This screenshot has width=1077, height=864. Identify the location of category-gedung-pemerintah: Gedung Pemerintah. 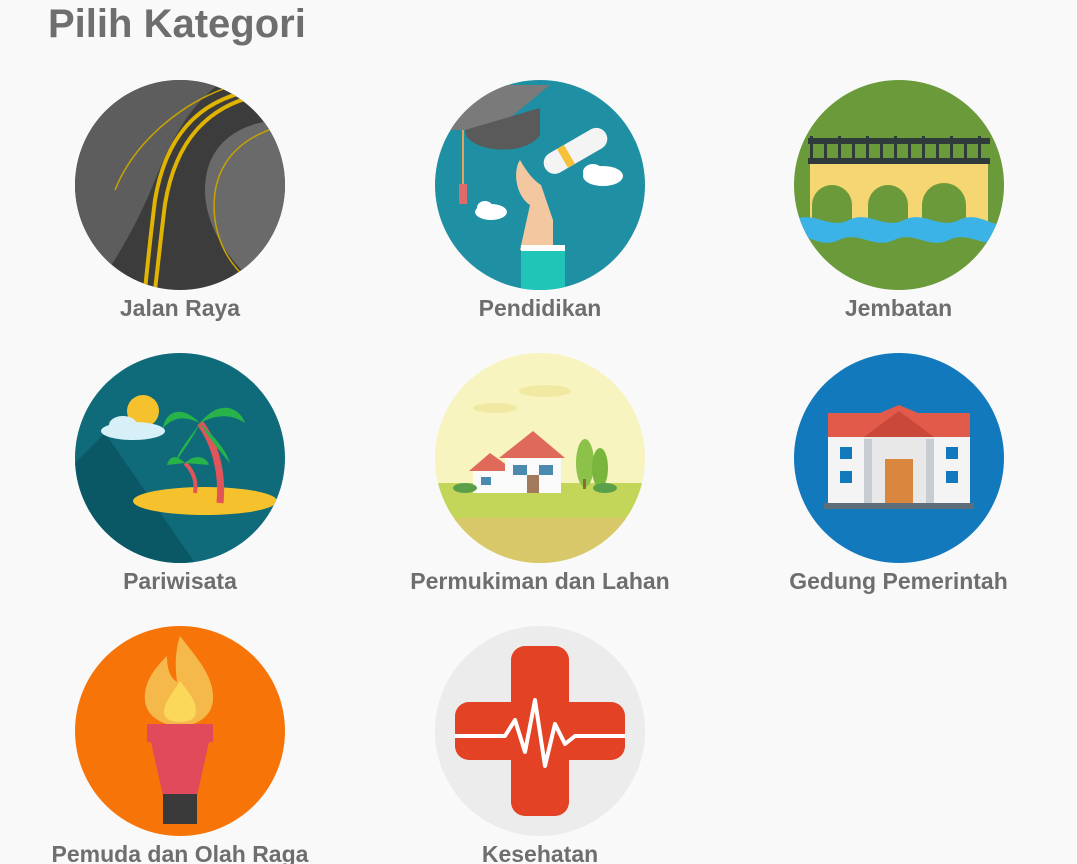
(898, 489).